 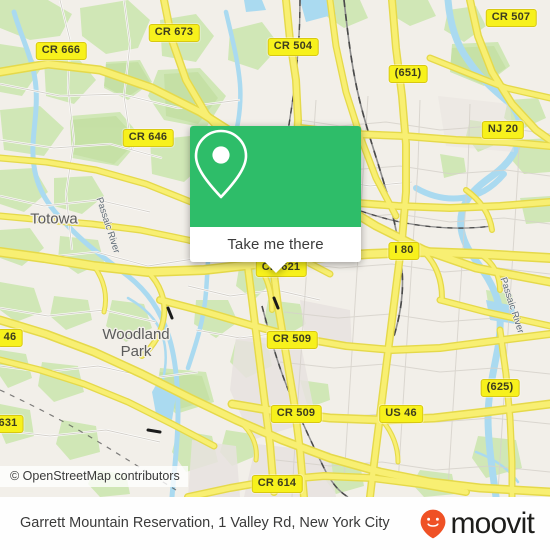 What do you see at coordinates (503, 130) in the screenshot?
I see `road-shield: NJ 20` at bounding box center [503, 130].